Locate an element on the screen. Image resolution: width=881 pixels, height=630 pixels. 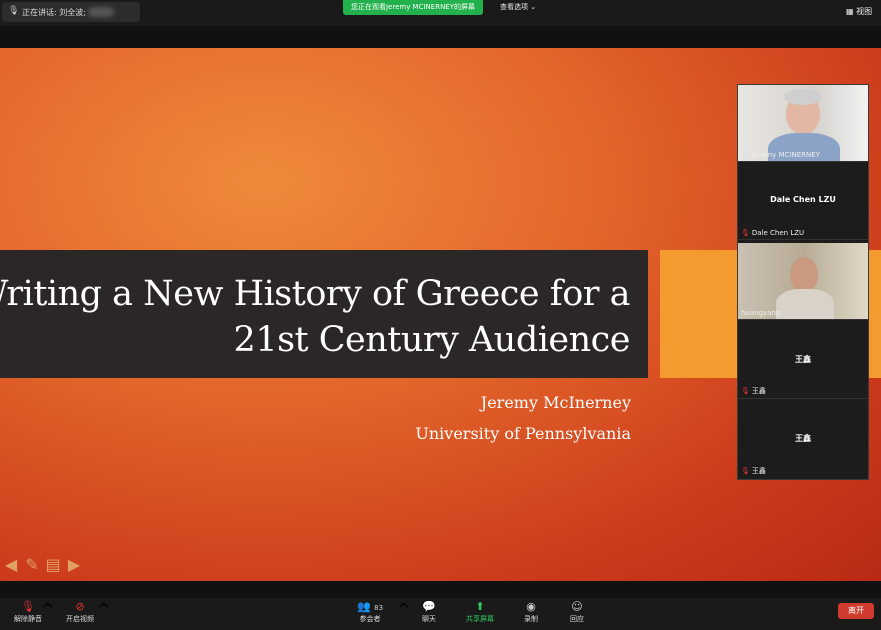
reactions-icon: ☺ is located at coordinates (577, 606).